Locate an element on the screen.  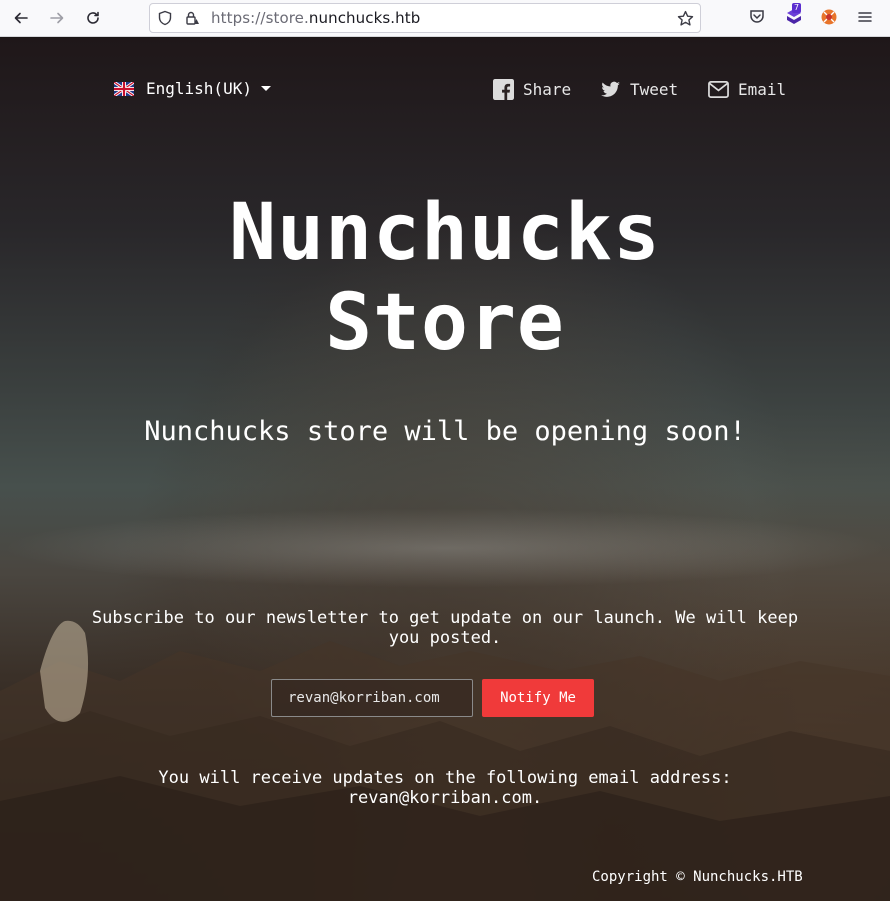
forward-button is located at coordinates (57, 18).